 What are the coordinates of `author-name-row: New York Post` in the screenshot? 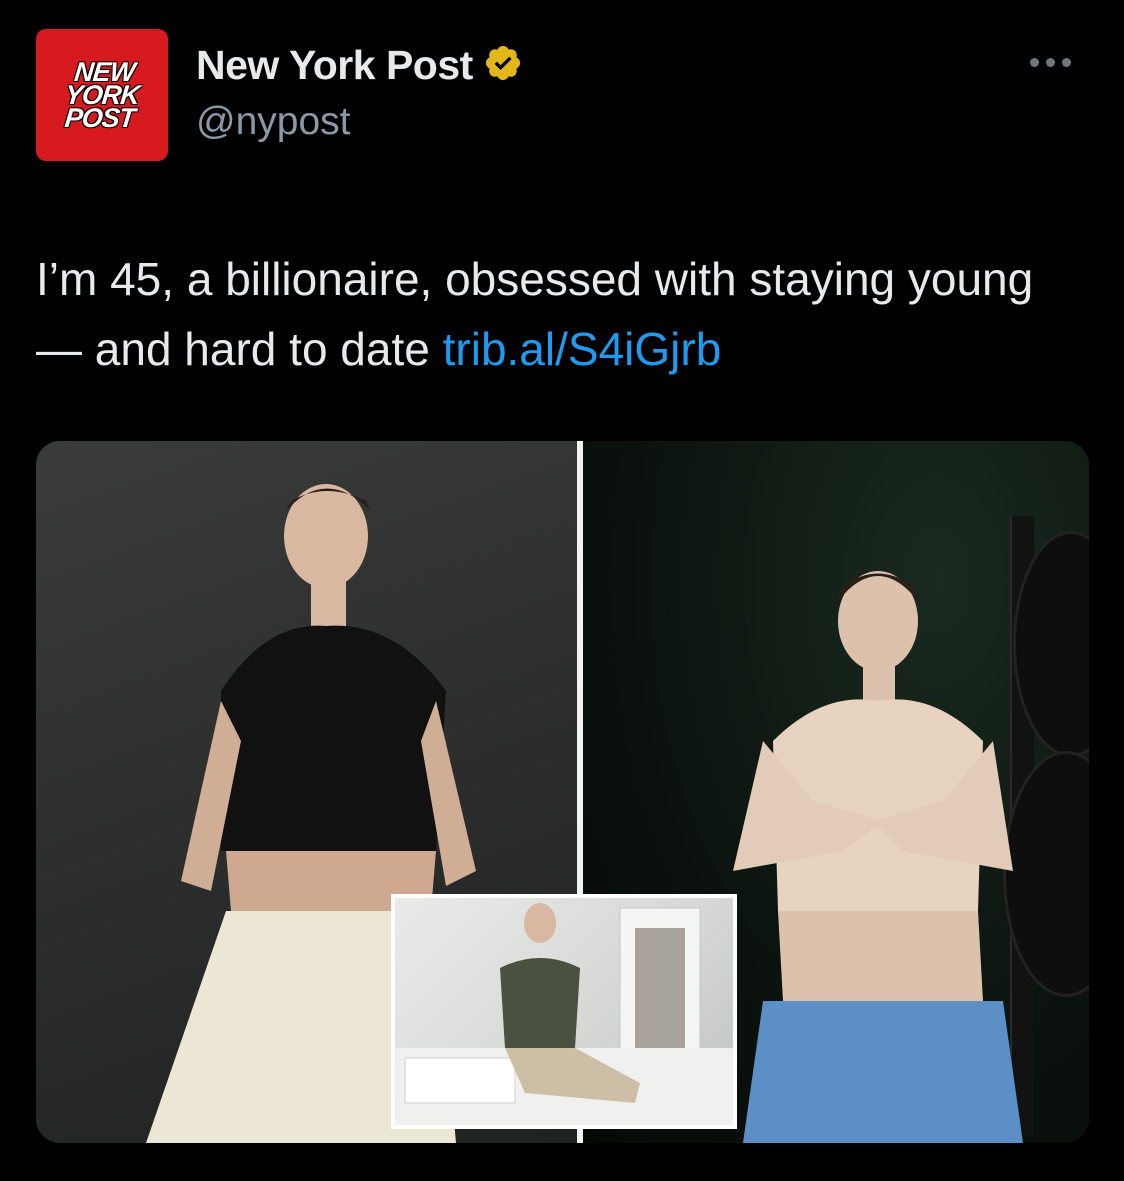 It's located at (359, 65).